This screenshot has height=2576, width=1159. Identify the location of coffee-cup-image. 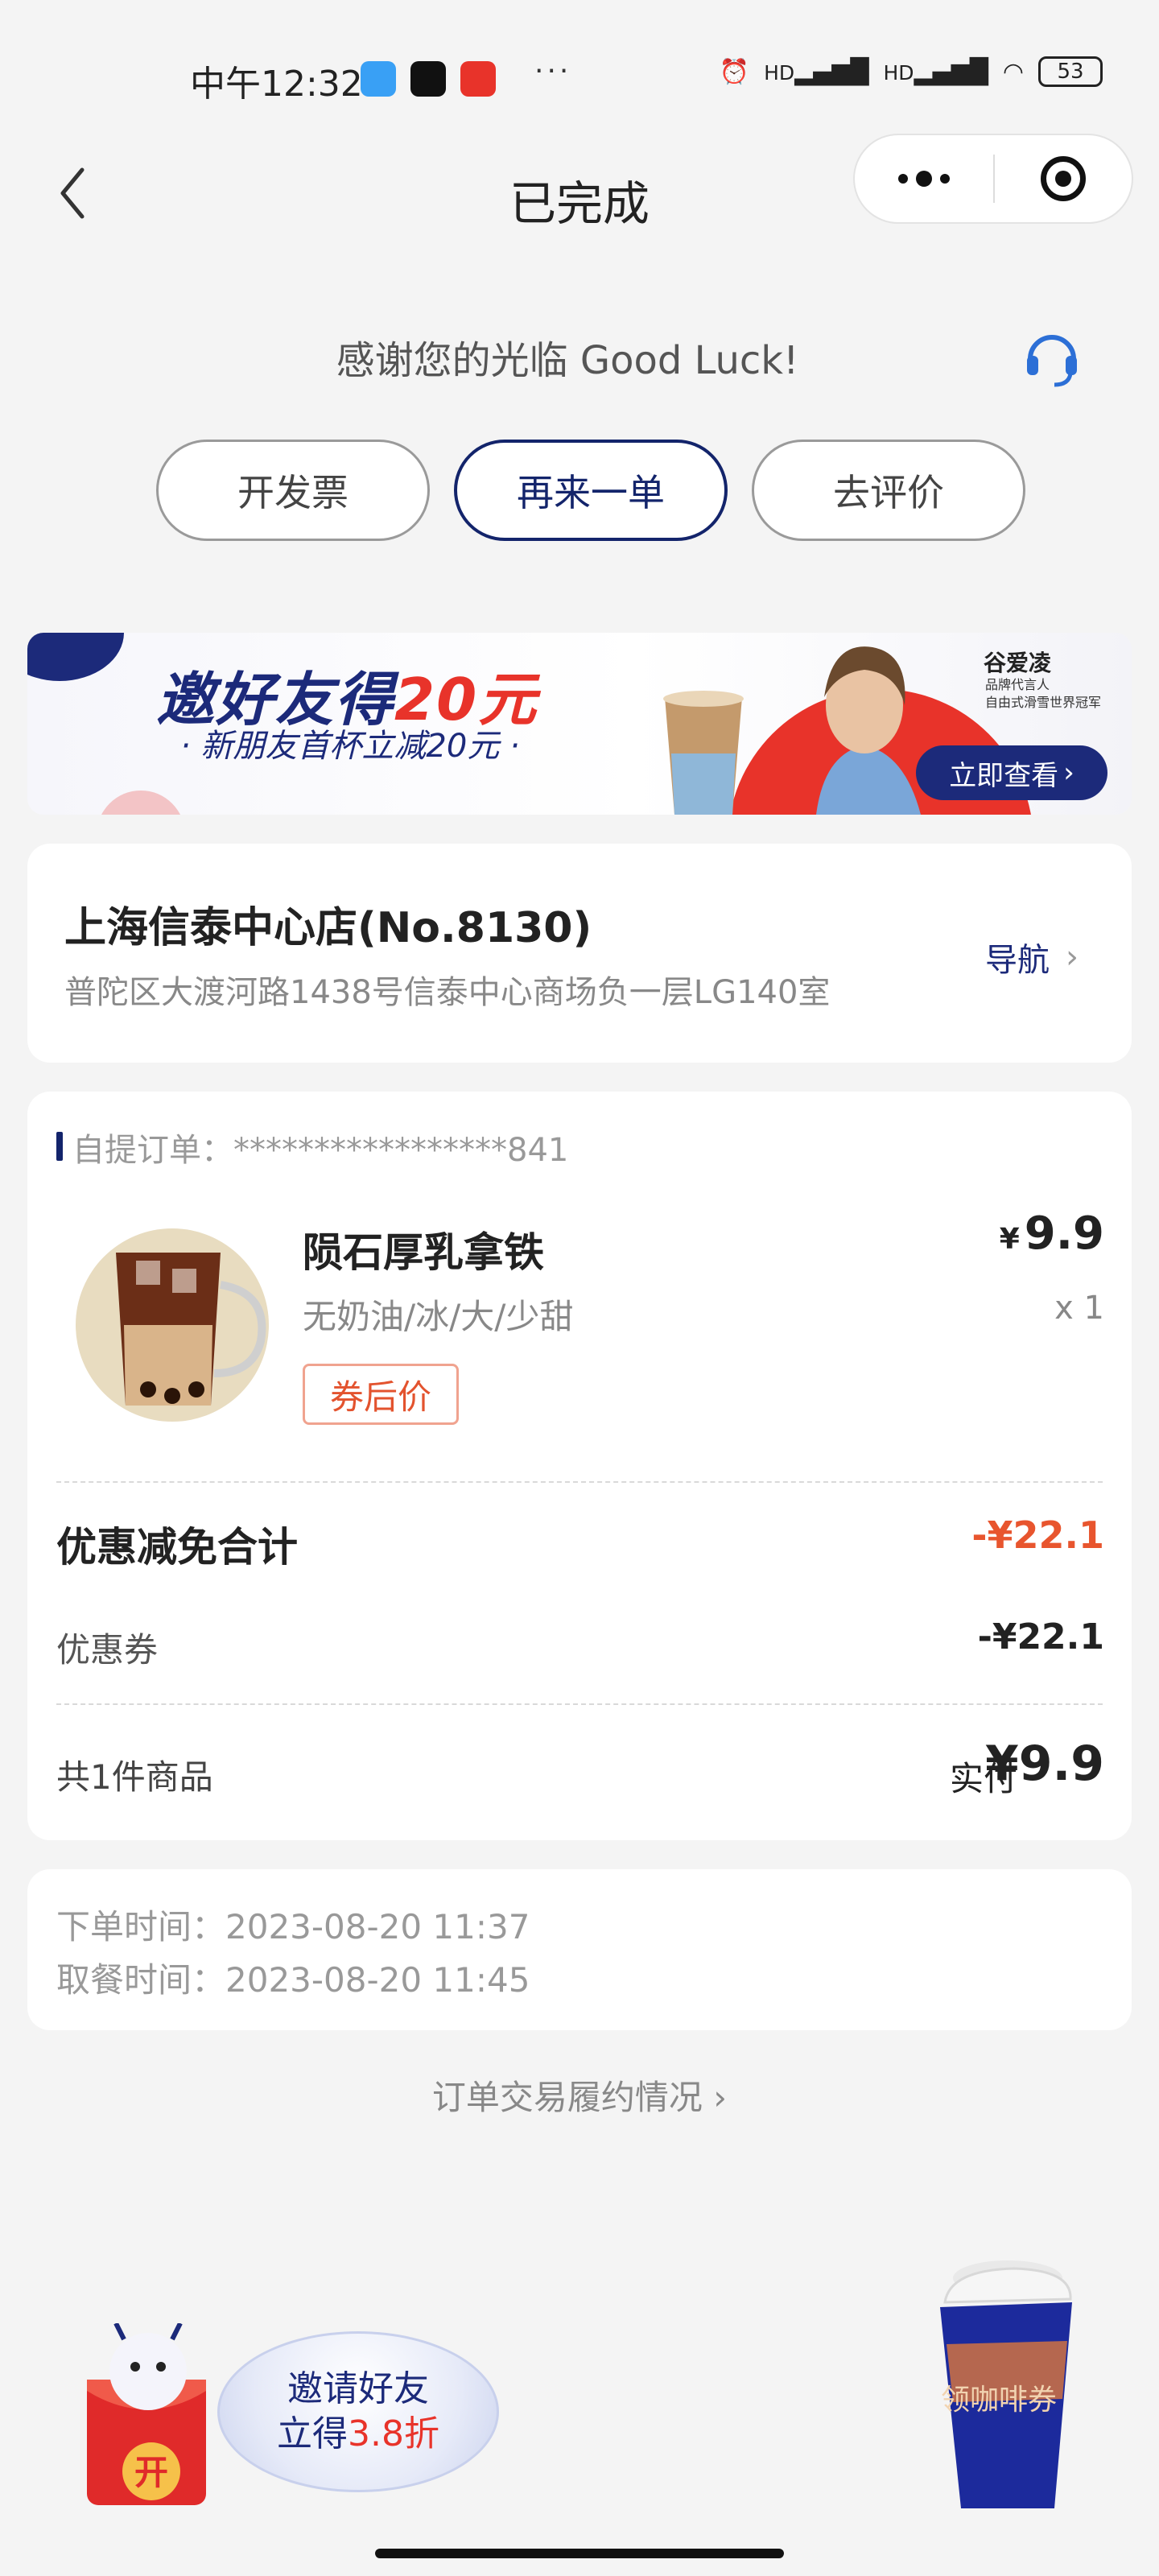
(703, 753).